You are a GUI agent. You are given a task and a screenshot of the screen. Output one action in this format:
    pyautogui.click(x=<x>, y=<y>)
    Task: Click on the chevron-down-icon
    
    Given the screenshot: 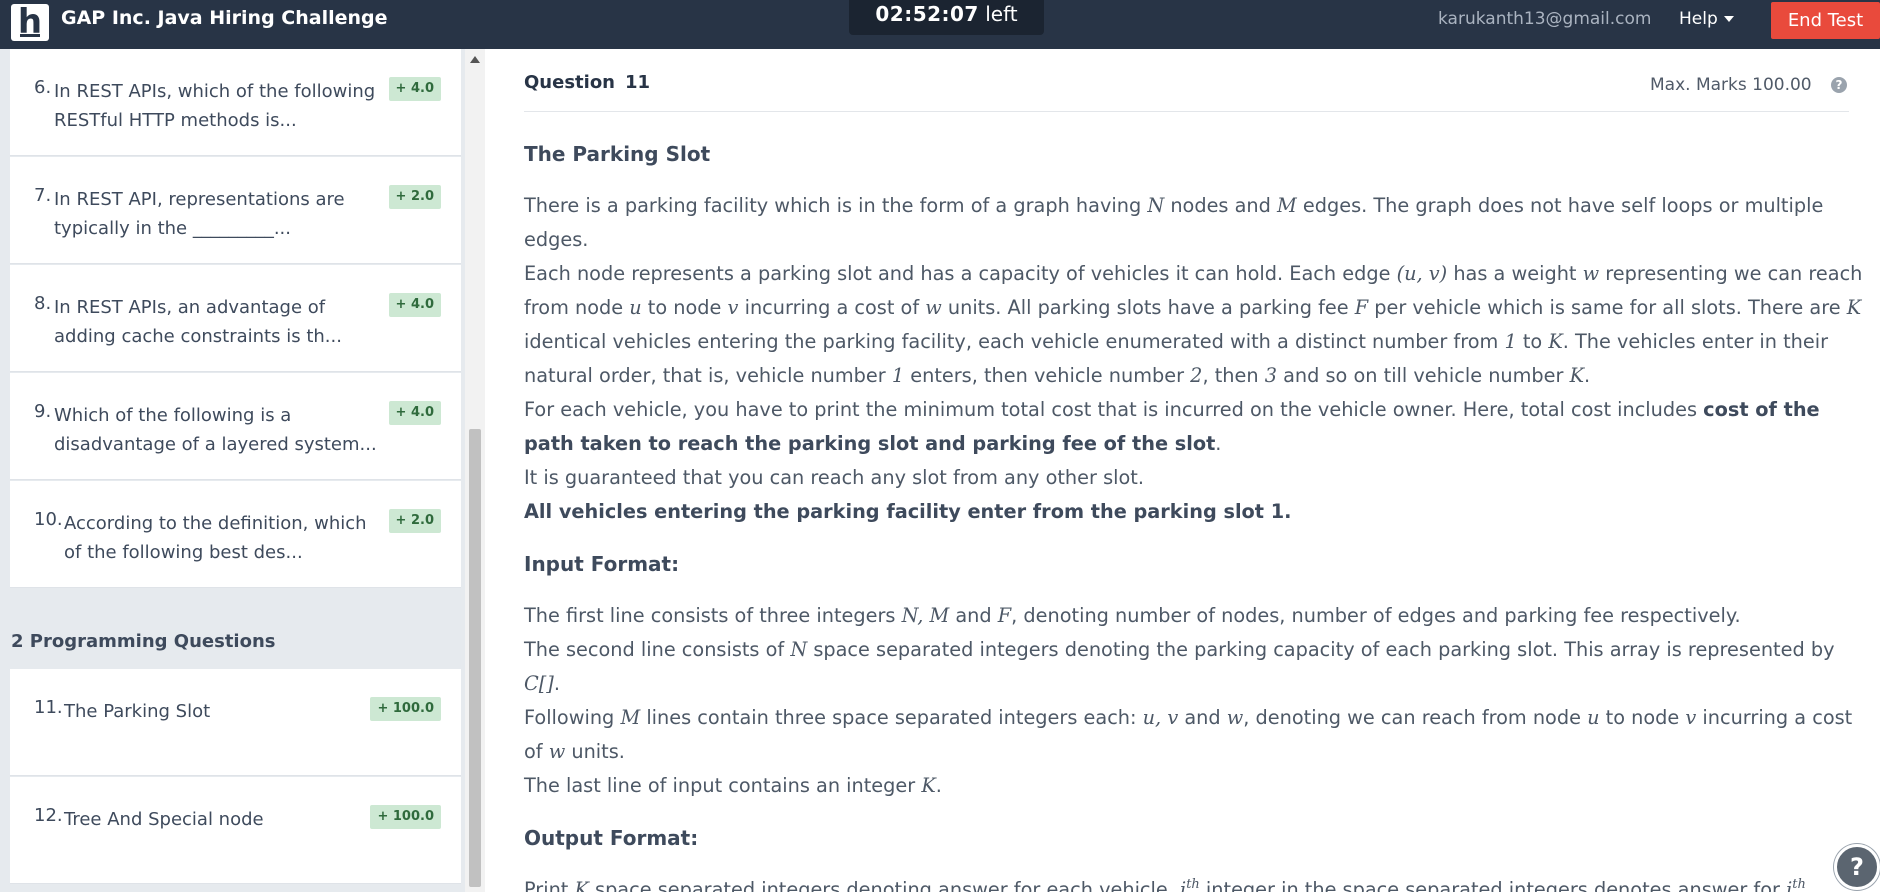 What is the action you would take?
    pyautogui.click(x=1728, y=19)
    